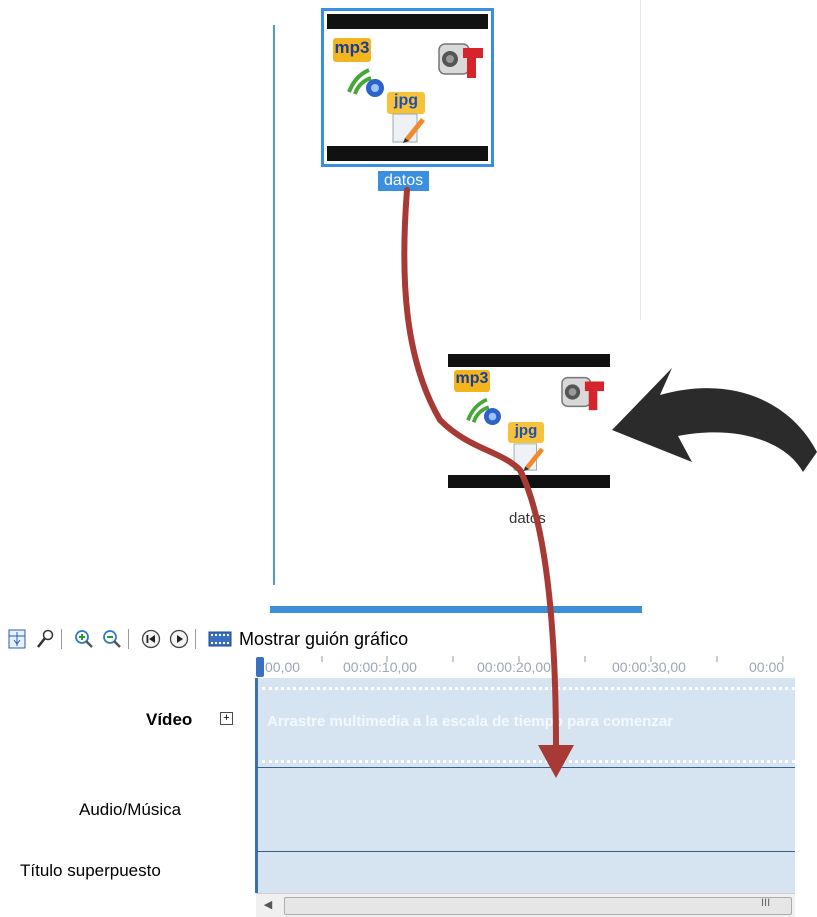 The image size is (817, 917). Describe the element at coordinates (112, 639) in the screenshot. I see `zoom-out-icon` at that location.